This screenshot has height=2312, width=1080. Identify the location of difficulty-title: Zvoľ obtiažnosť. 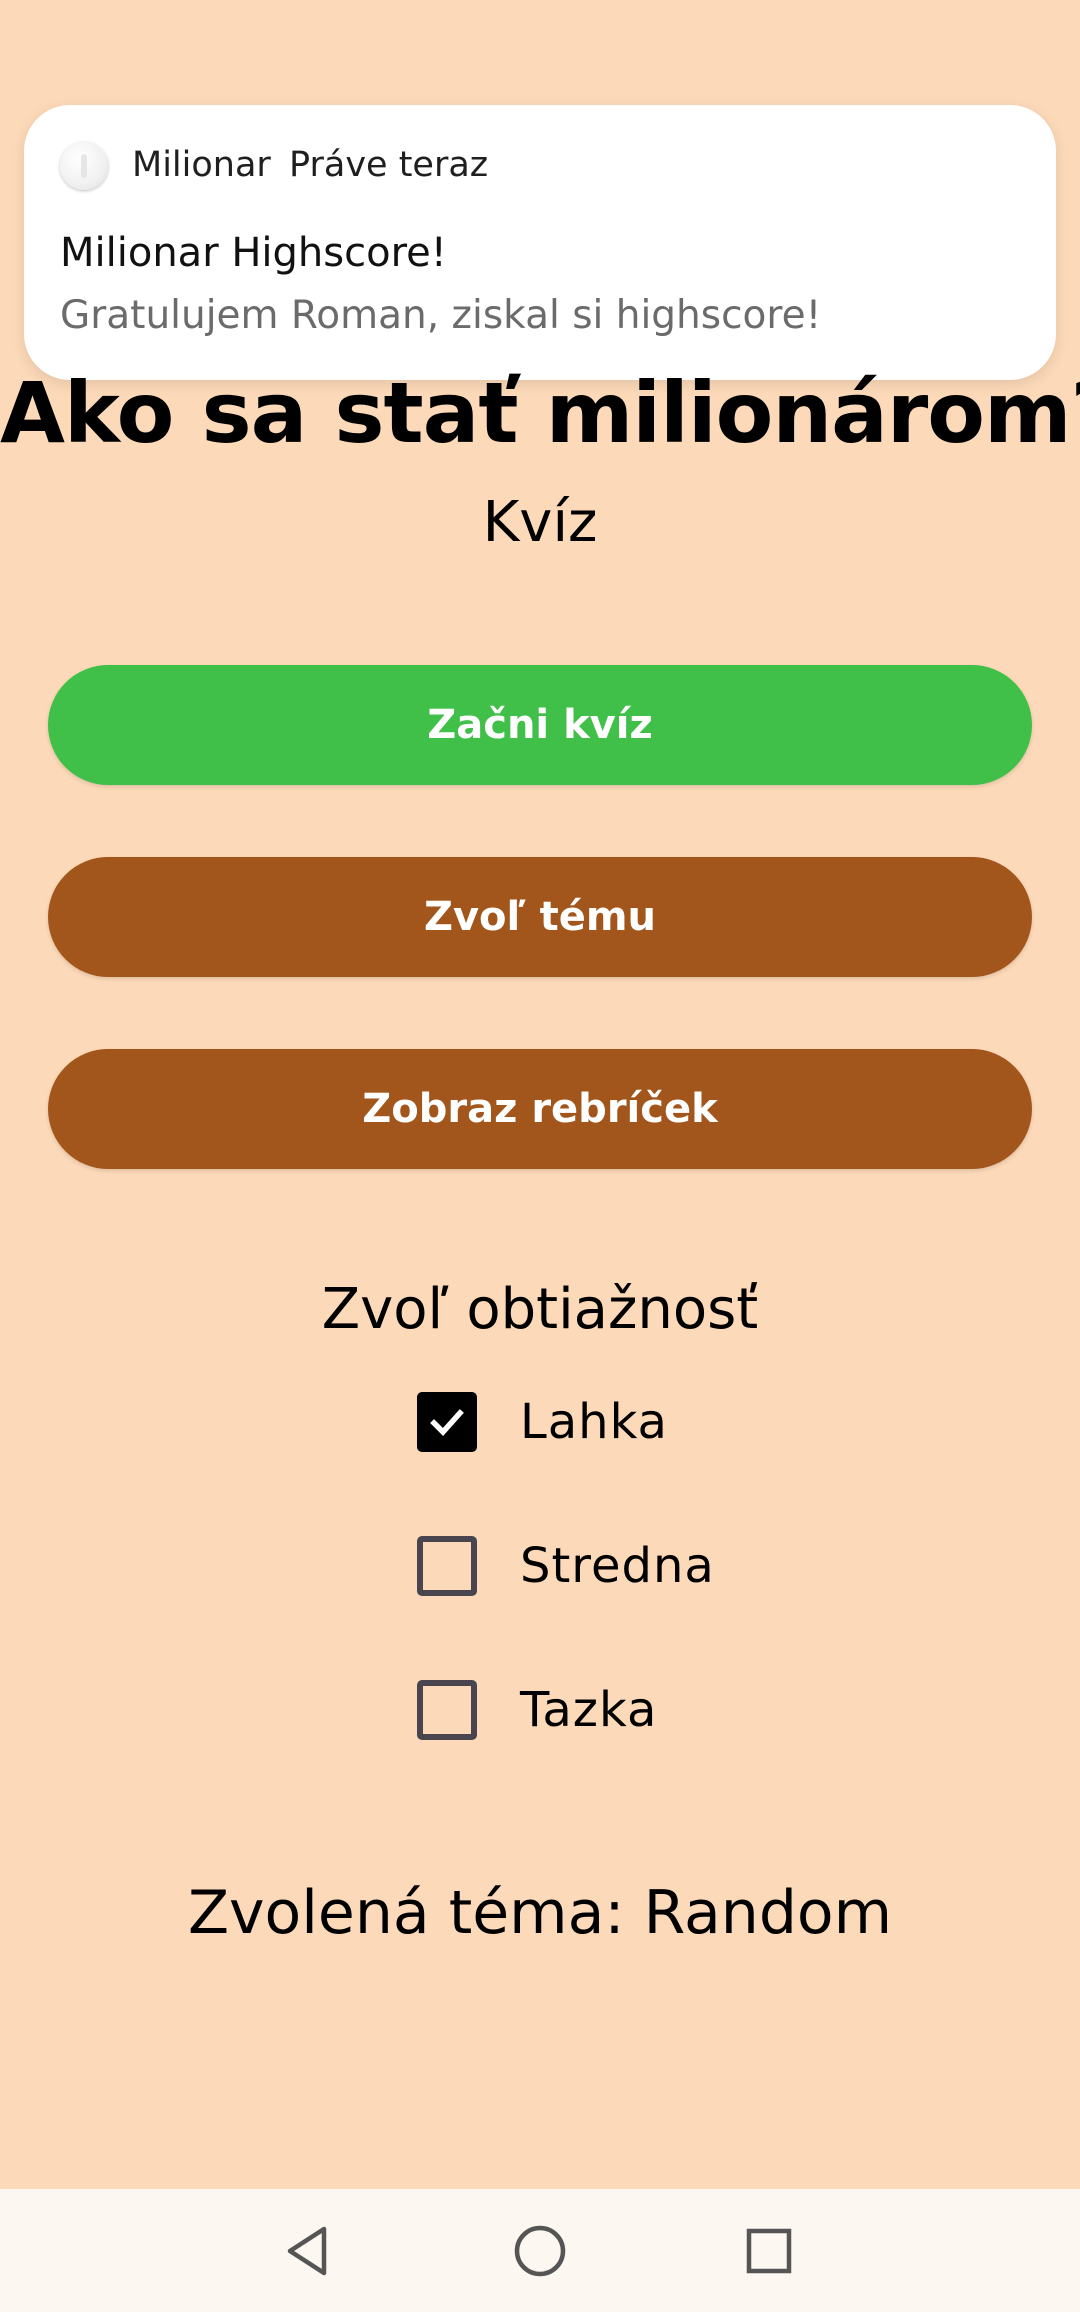
(540, 1309).